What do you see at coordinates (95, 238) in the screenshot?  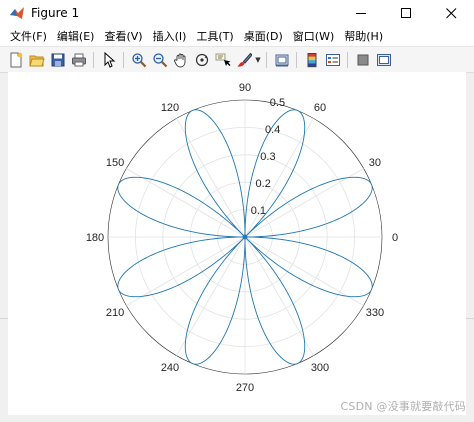 I see `theta-tick-label: 180` at bounding box center [95, 238].